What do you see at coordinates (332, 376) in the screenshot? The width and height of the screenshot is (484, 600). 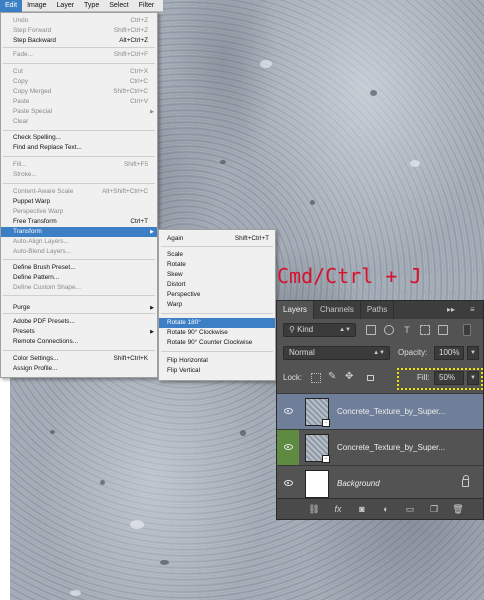 I see `lock-brush-icon: ✎` at bounding box center [332, 376].